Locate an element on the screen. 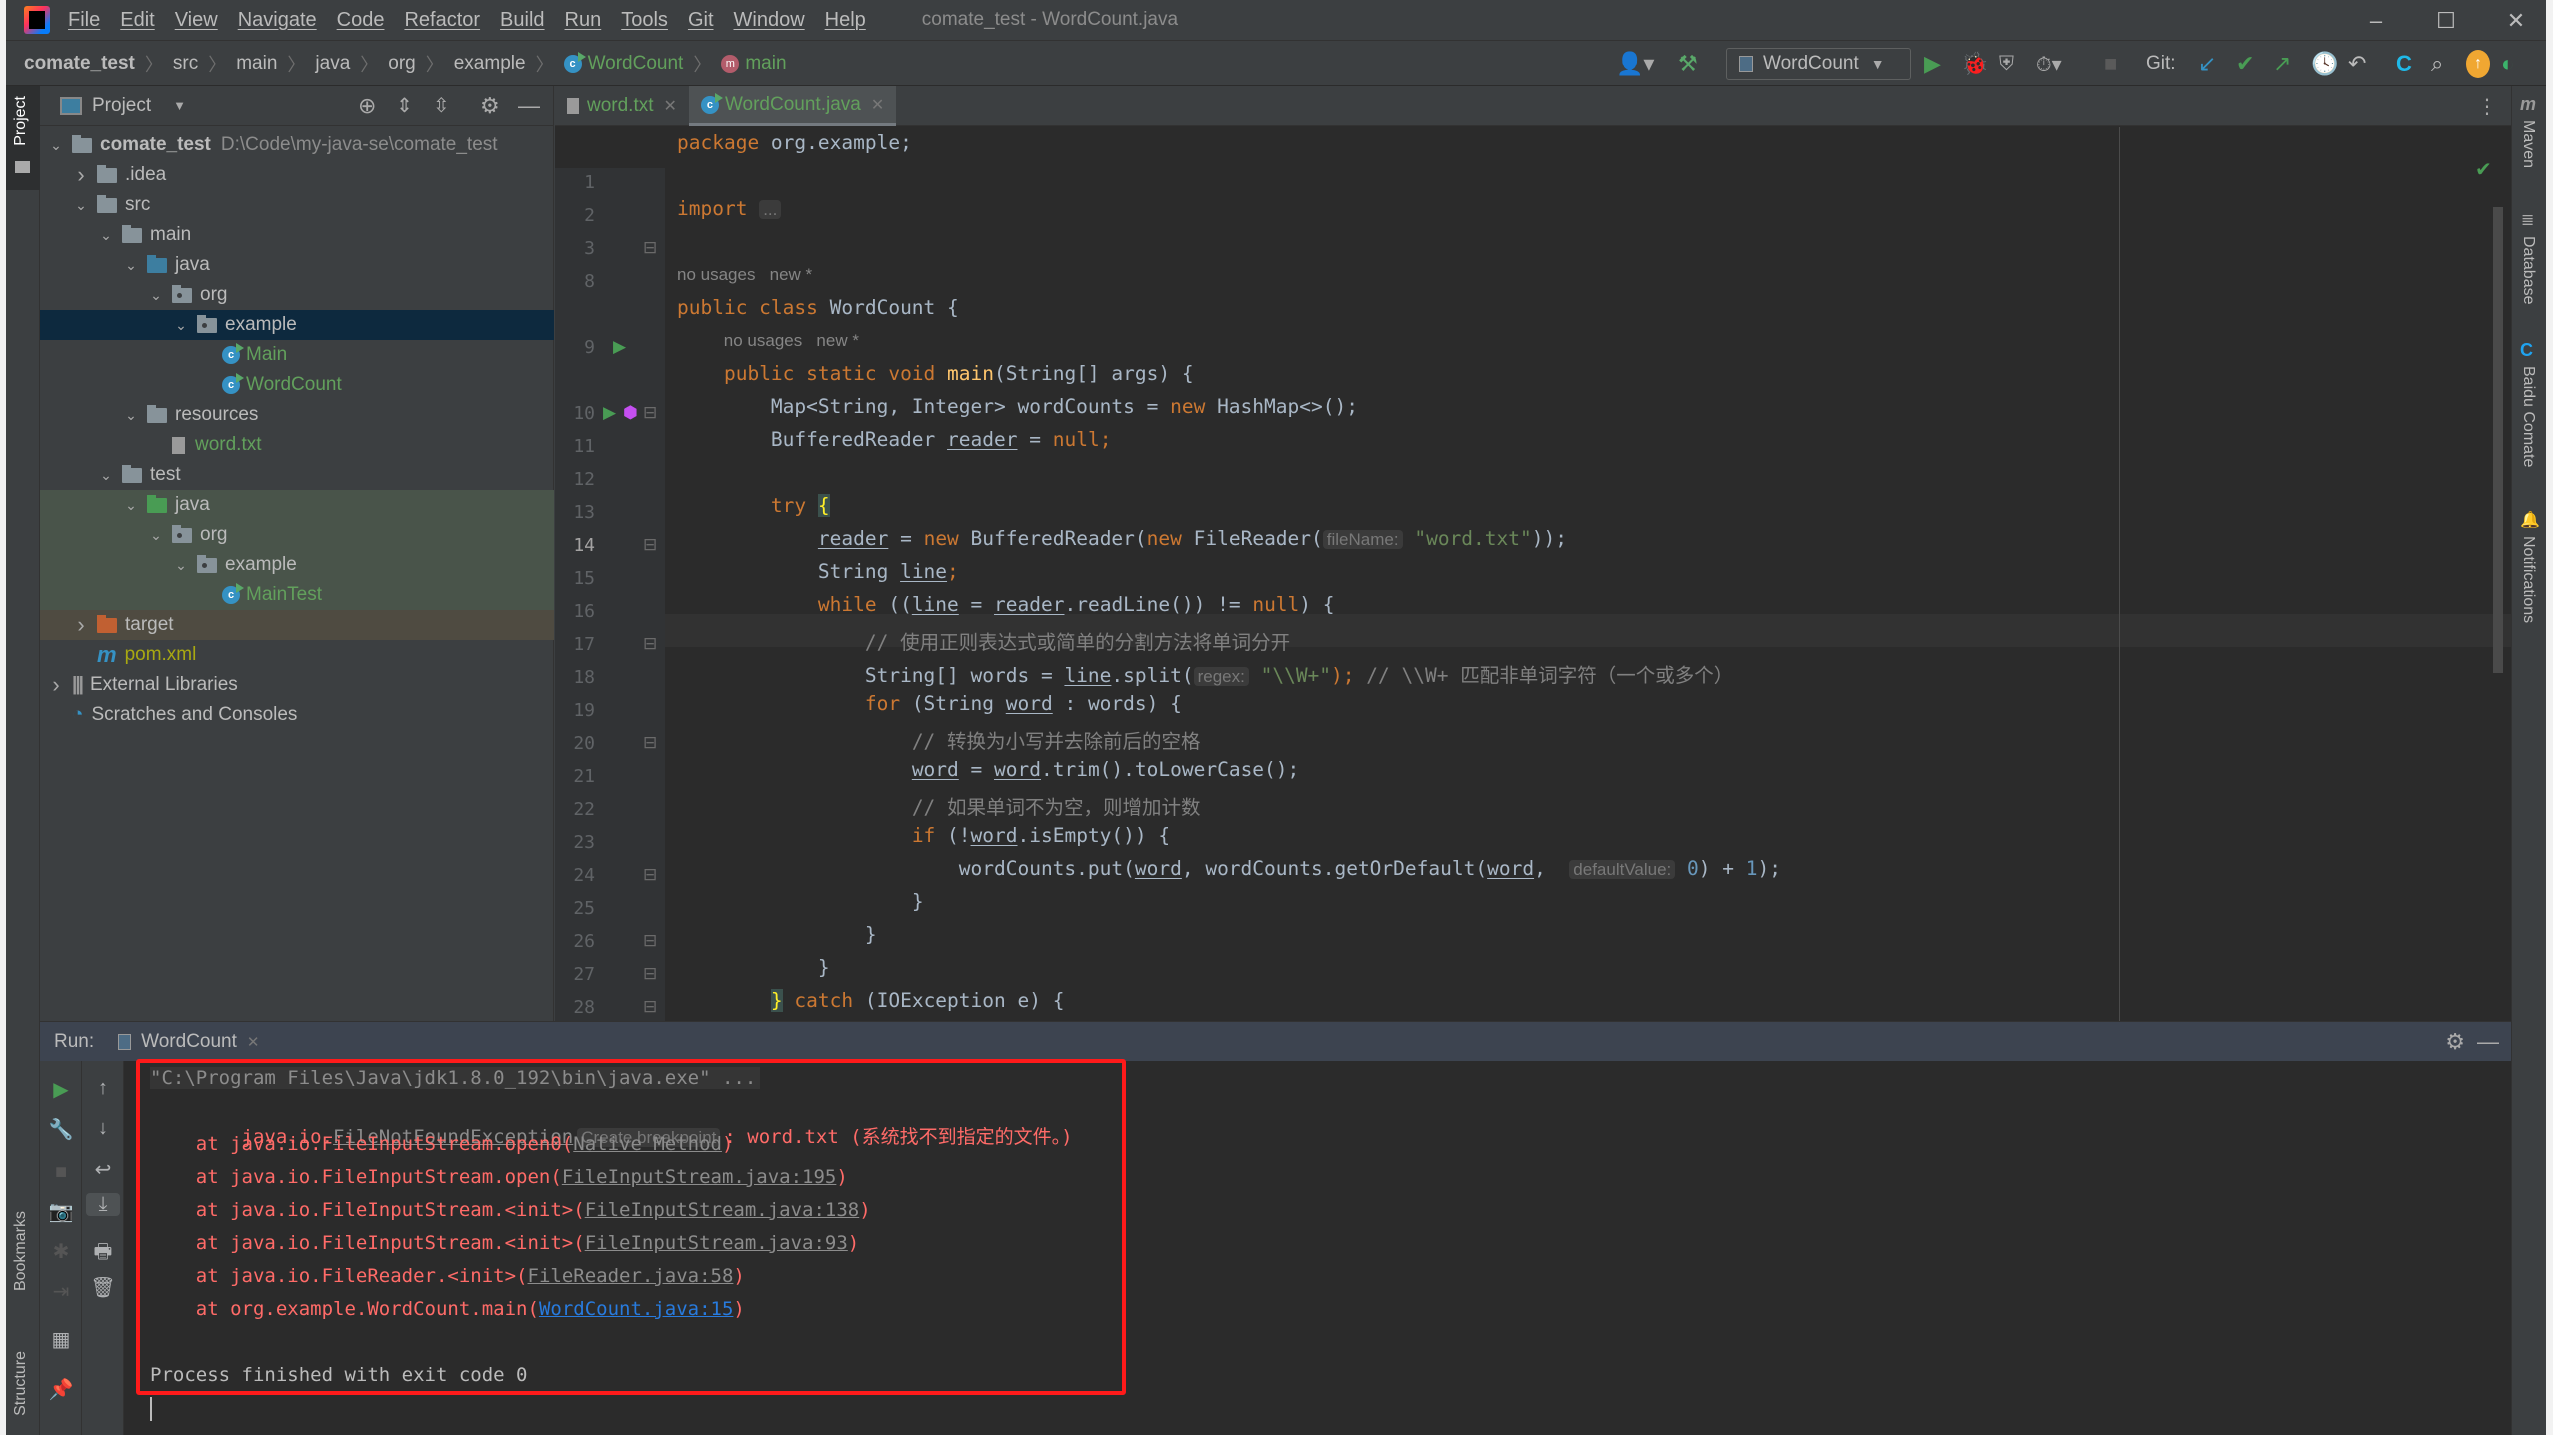 This screenshot has width=2553, height=1435. run-tab-wordcount: WordCount ✕ is located at coordinates (188, 1042).